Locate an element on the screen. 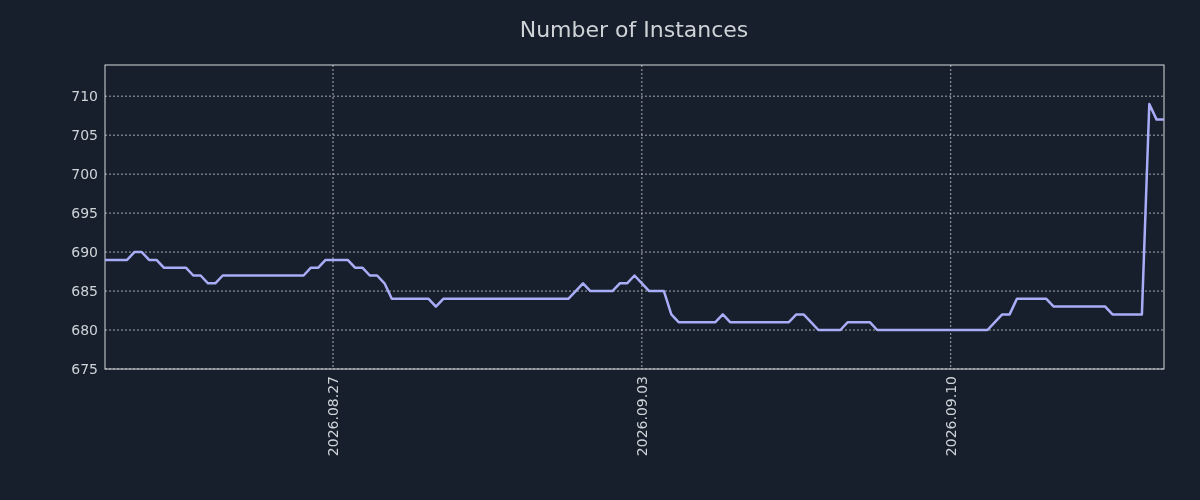 This screenshot has width=1200, height=500. chart-title: Number of Instances is located at coordinates (634, 29).